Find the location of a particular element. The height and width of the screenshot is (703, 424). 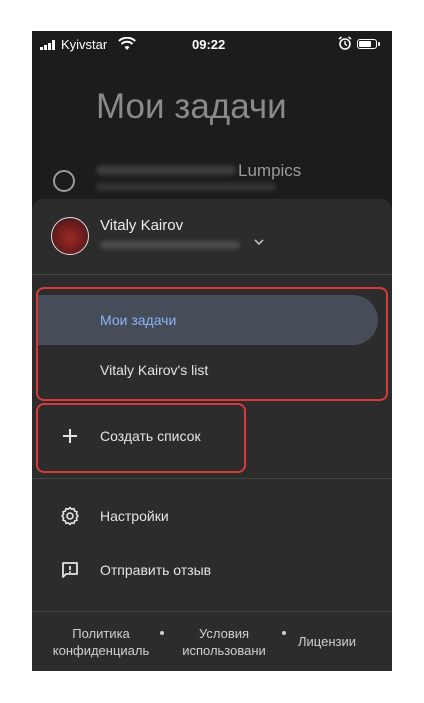

carrier-name: Kyivstar is located at coordinates (84, 44).